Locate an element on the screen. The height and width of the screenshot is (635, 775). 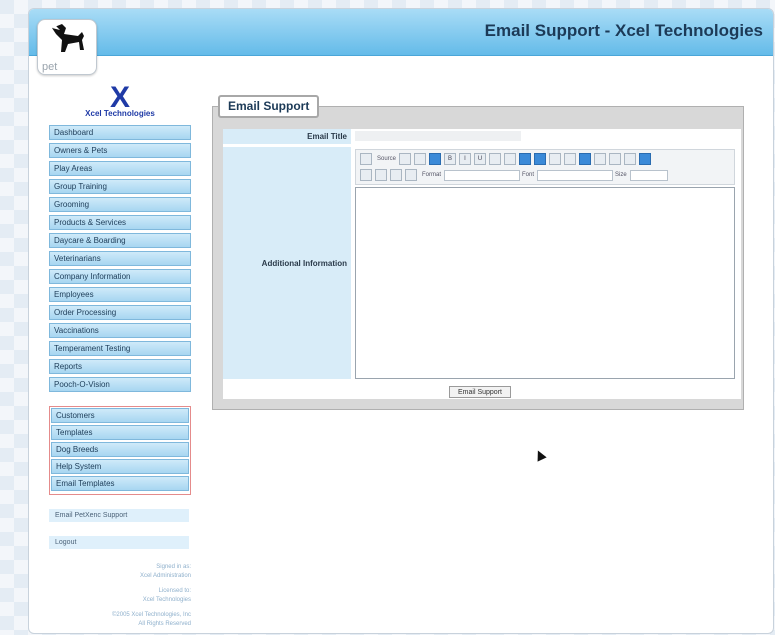
sidebar-item-dog-breeds: Dog Breeds is located at coordinates (120, 449).